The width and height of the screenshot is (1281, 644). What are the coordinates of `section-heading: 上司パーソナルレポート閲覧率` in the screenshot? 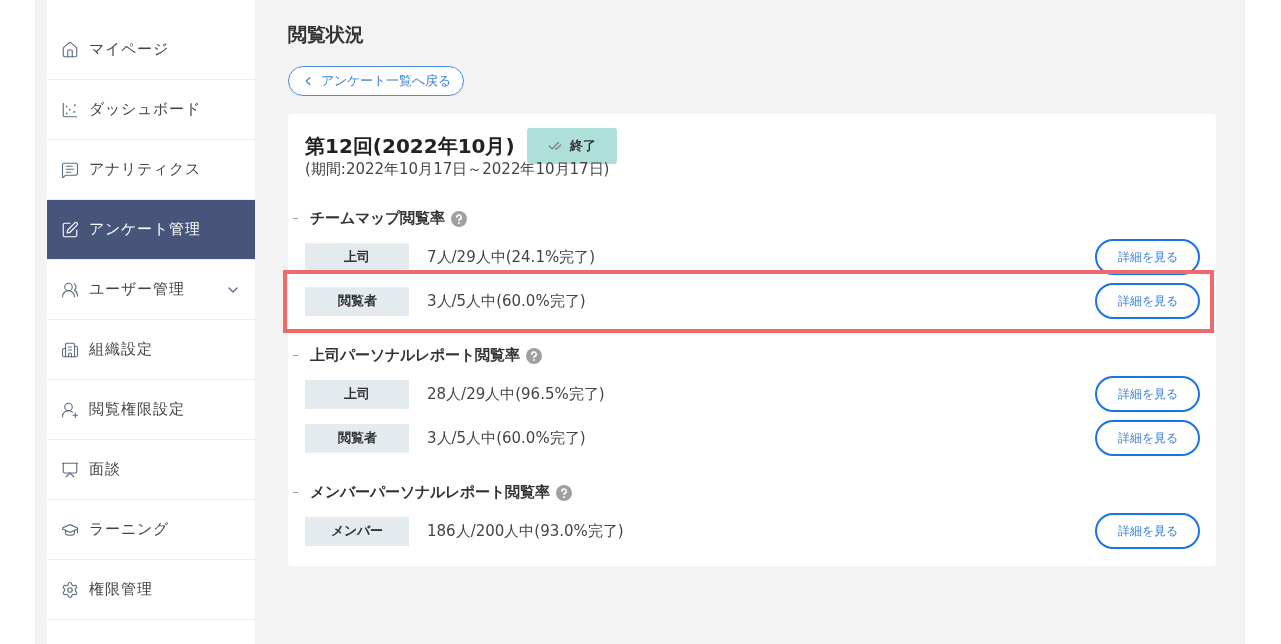 It's located at (415, 355).